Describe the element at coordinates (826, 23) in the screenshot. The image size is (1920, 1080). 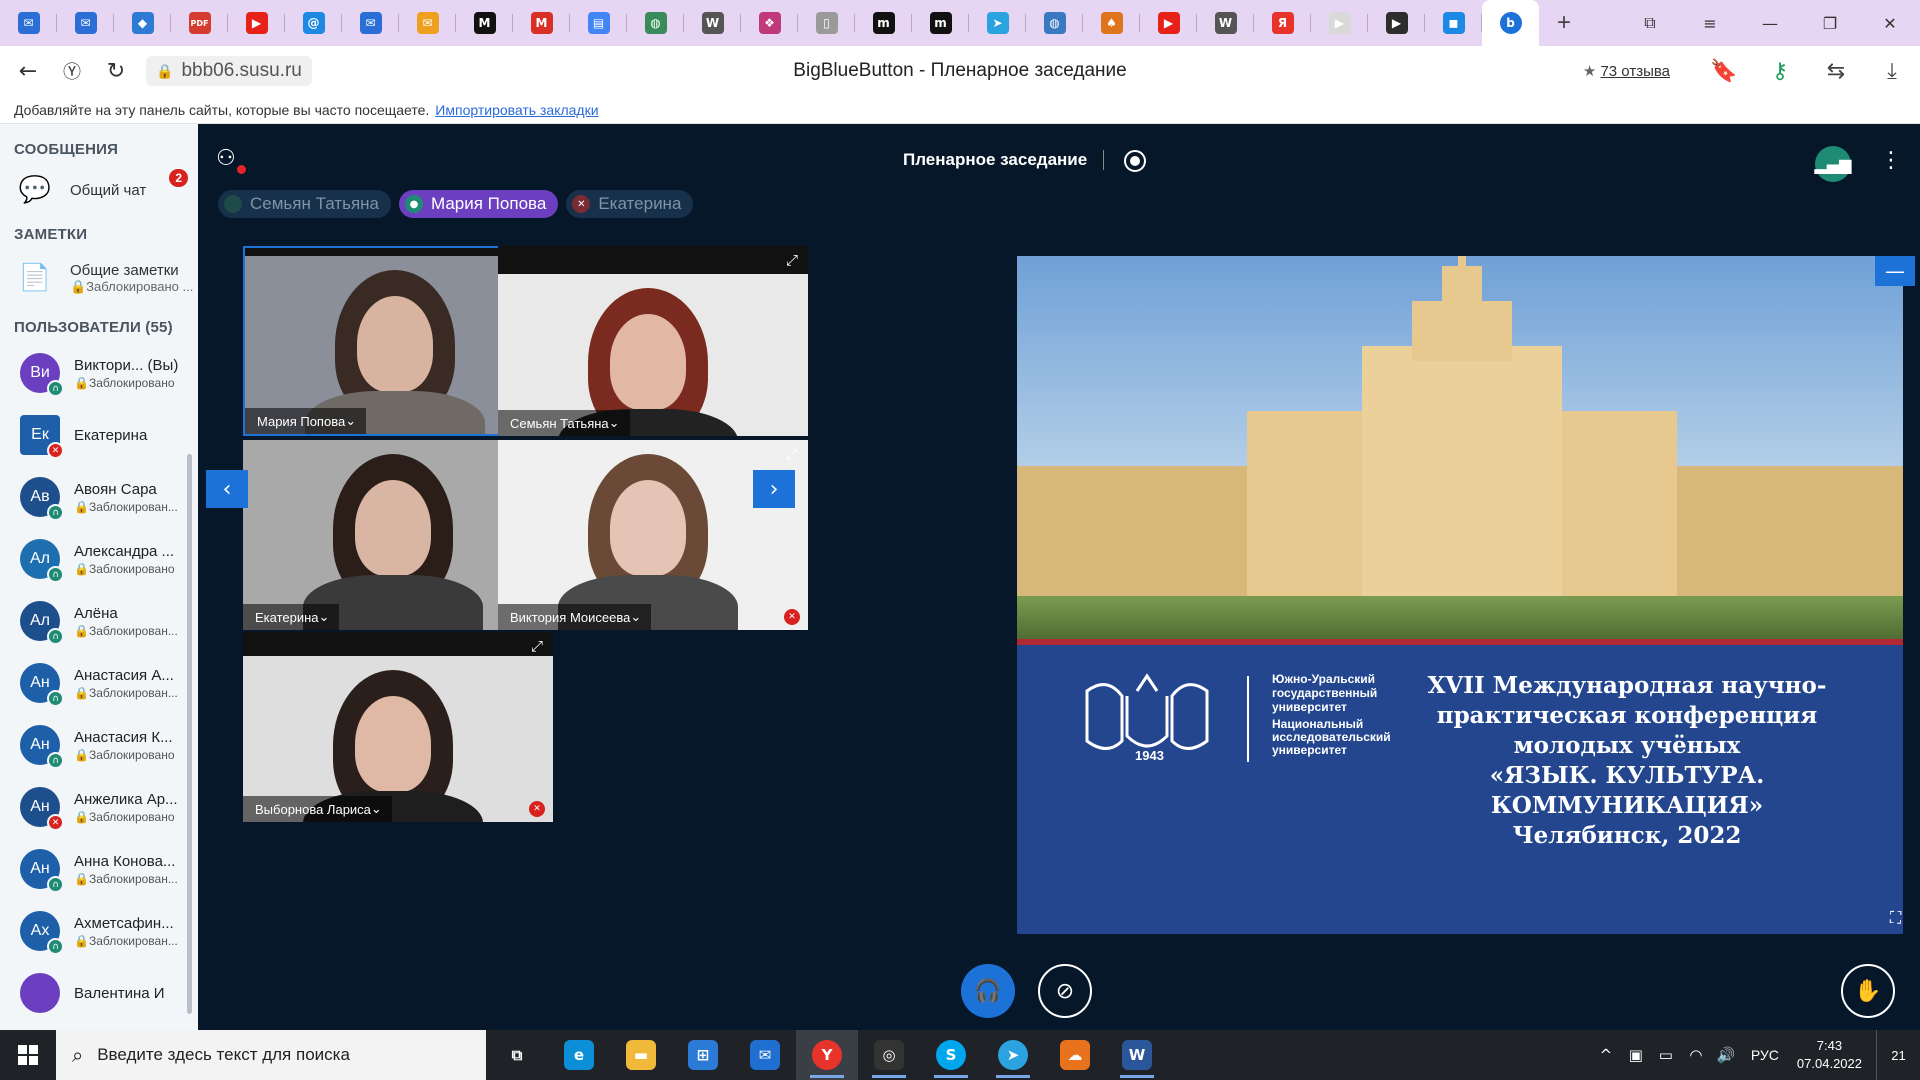
I see `browser-tab: ▯` at that location.